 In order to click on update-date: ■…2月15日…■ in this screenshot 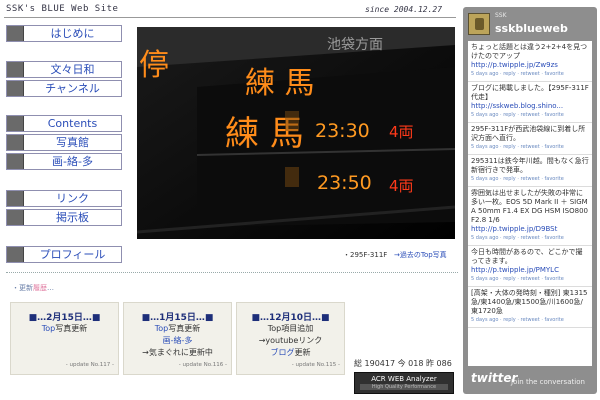, I will do `click(64, 318)`.